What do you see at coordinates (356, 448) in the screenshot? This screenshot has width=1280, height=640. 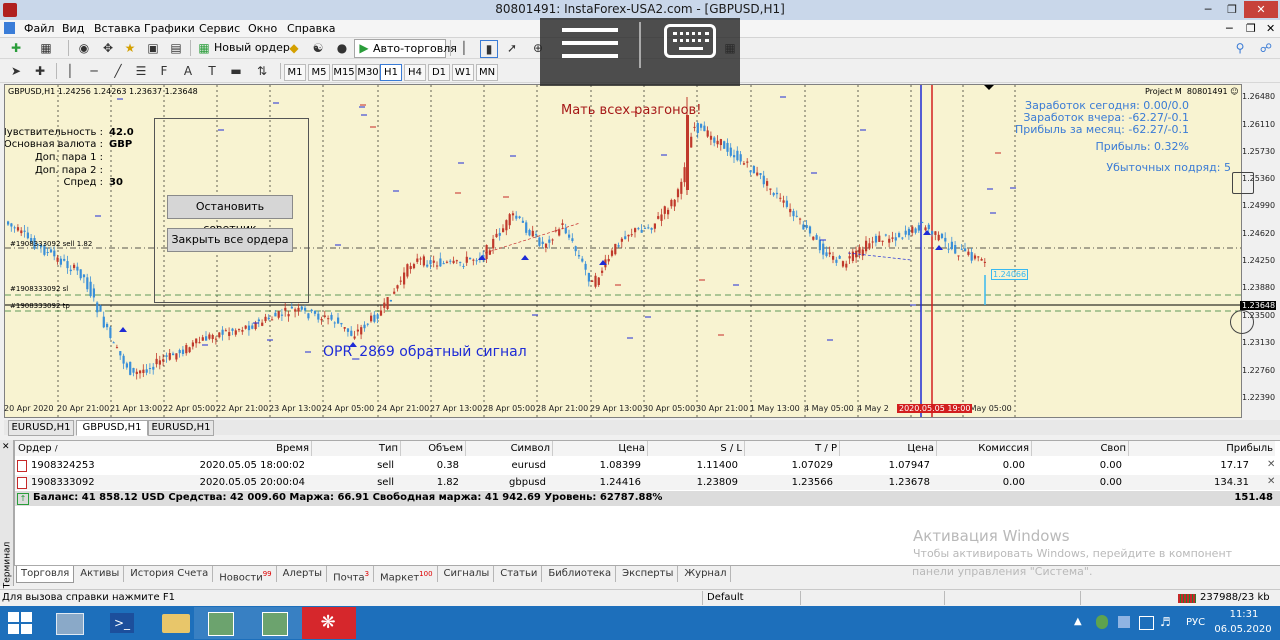 I see `col-type: Тип` at bounding box center [356, 448].